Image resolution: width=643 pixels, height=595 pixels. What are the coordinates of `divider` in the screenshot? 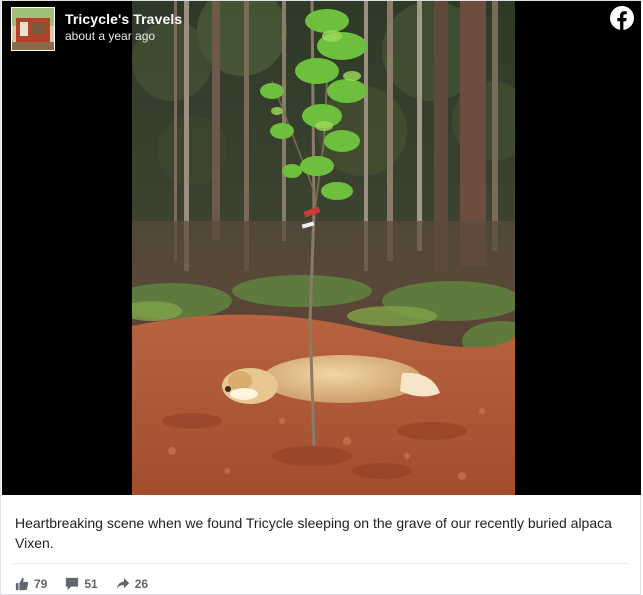 It's located at (320, 563).